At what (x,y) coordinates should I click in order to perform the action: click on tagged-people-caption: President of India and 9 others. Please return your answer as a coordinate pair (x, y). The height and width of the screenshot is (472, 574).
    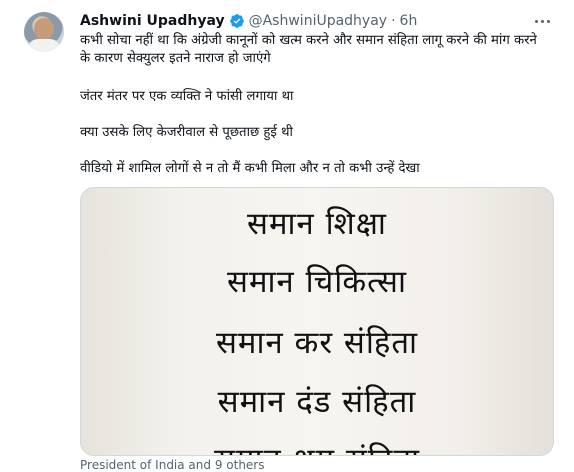
    Looking at the image, I should click on (172, 465).